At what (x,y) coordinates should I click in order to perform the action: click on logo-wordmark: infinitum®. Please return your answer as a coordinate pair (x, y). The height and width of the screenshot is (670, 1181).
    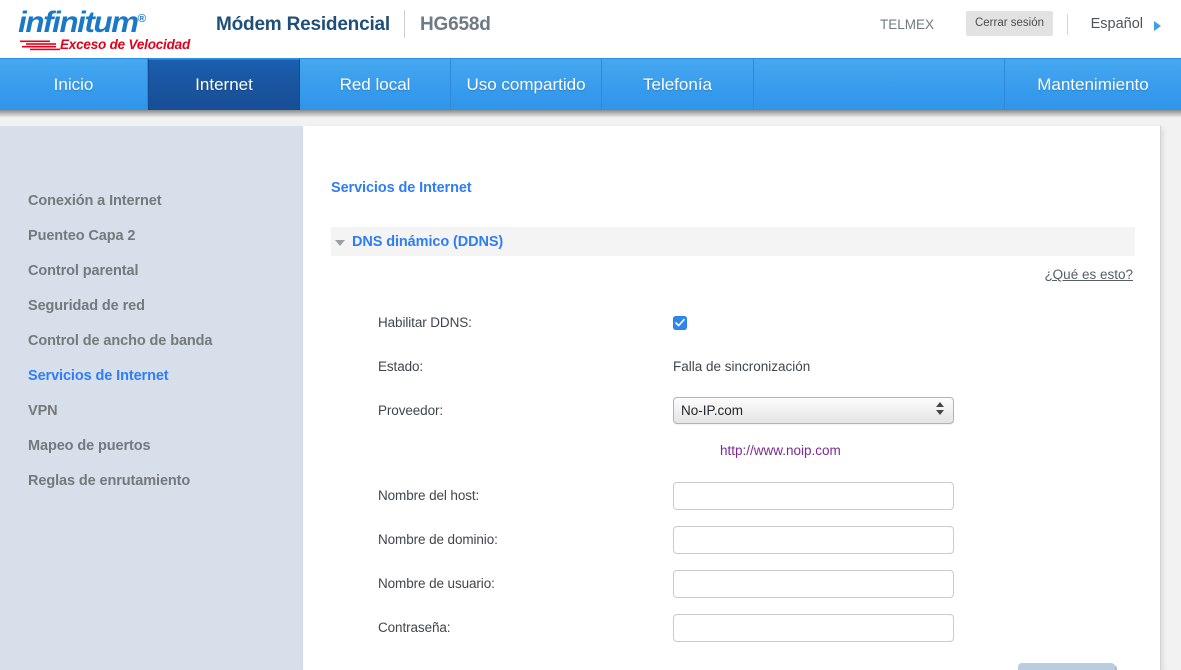
    Looking at the image, I should click on (112, 21).